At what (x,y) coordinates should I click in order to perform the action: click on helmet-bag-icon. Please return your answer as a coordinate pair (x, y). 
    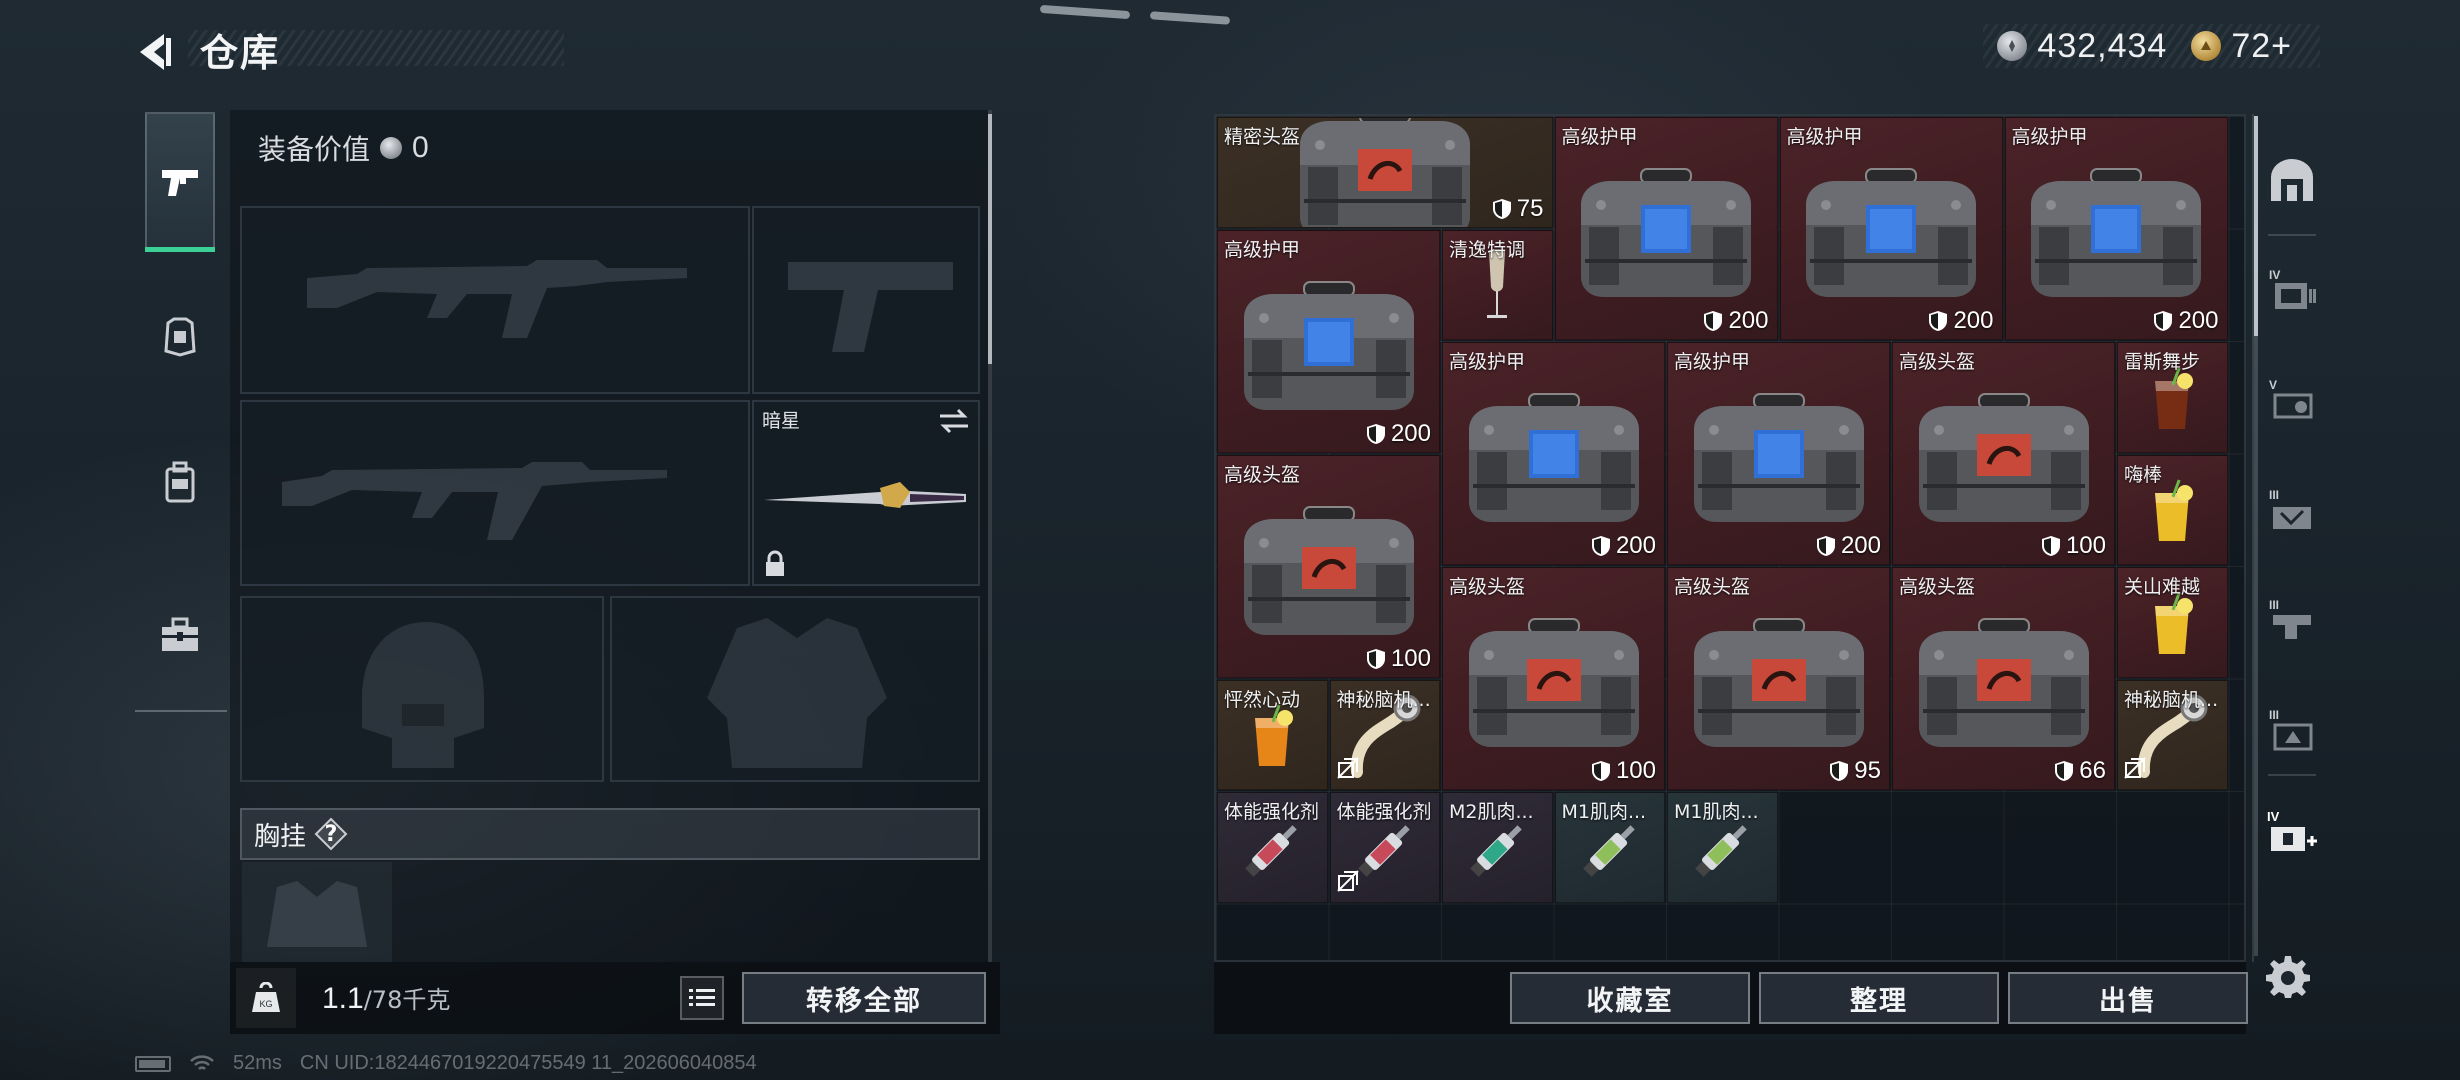
    Looking at the image, I should click on (2003, 458).